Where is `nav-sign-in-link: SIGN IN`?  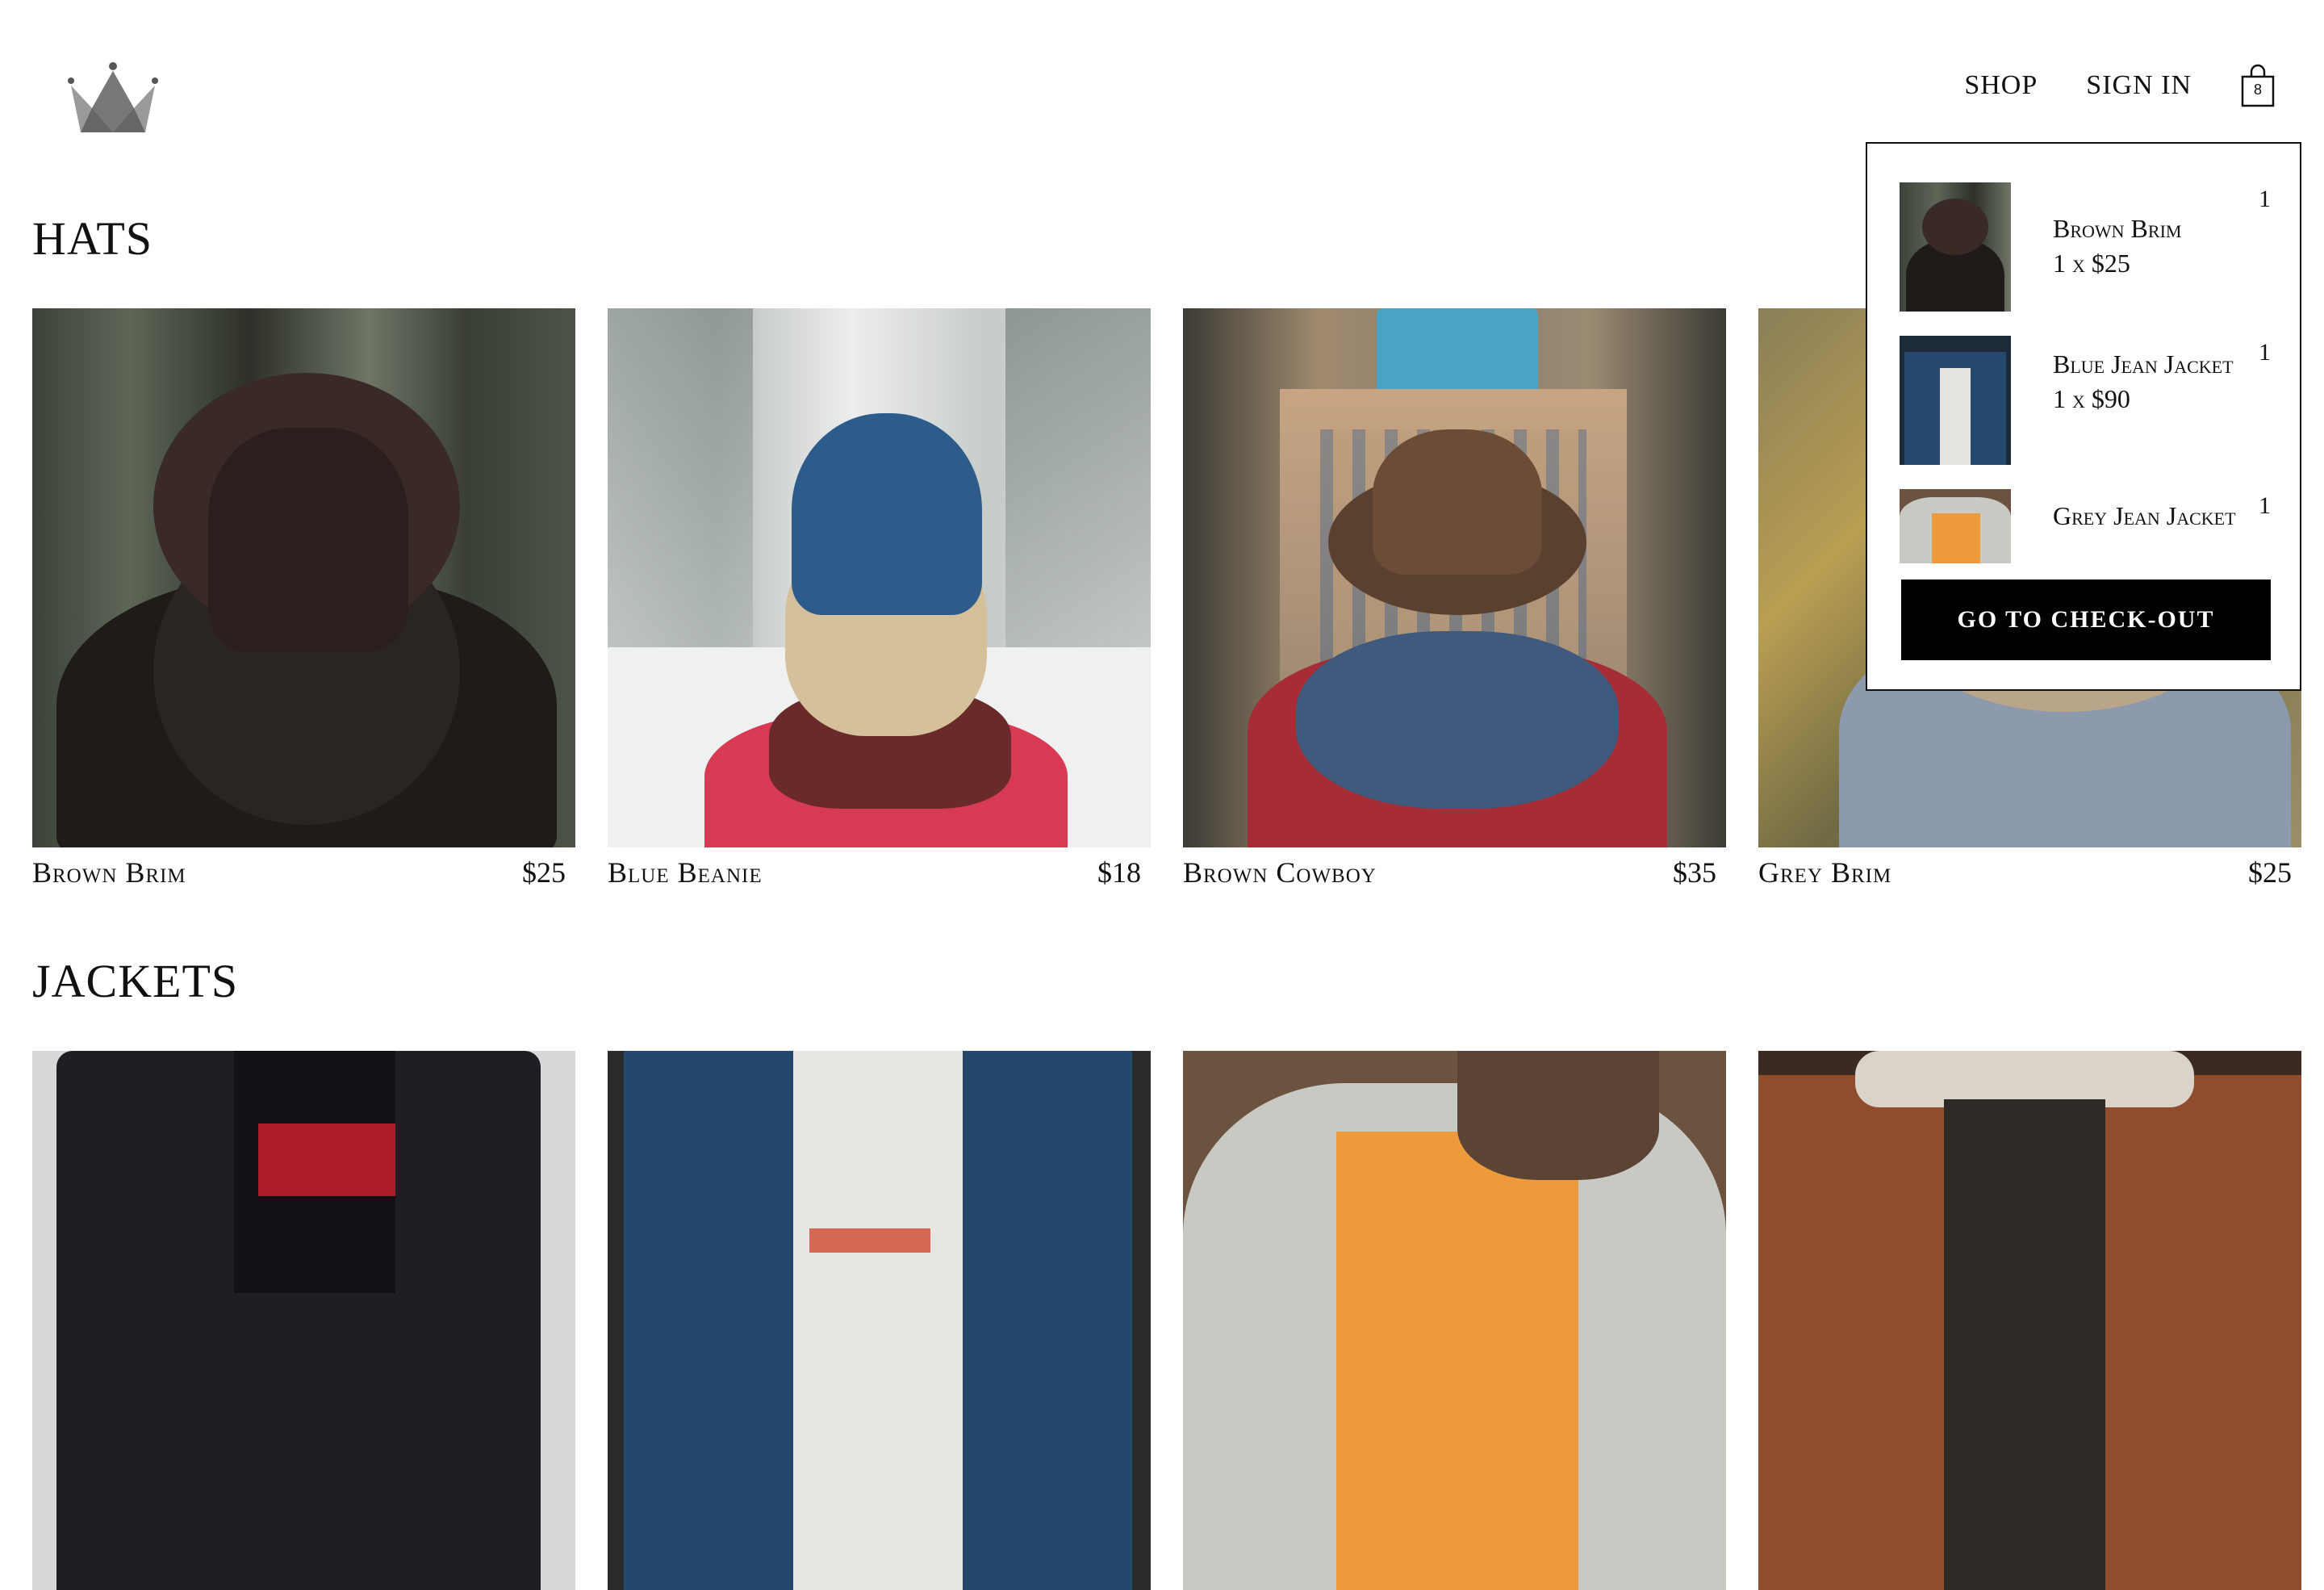
nav-sign-in-link: SIGN IN is located at coordinates (2139, 85).